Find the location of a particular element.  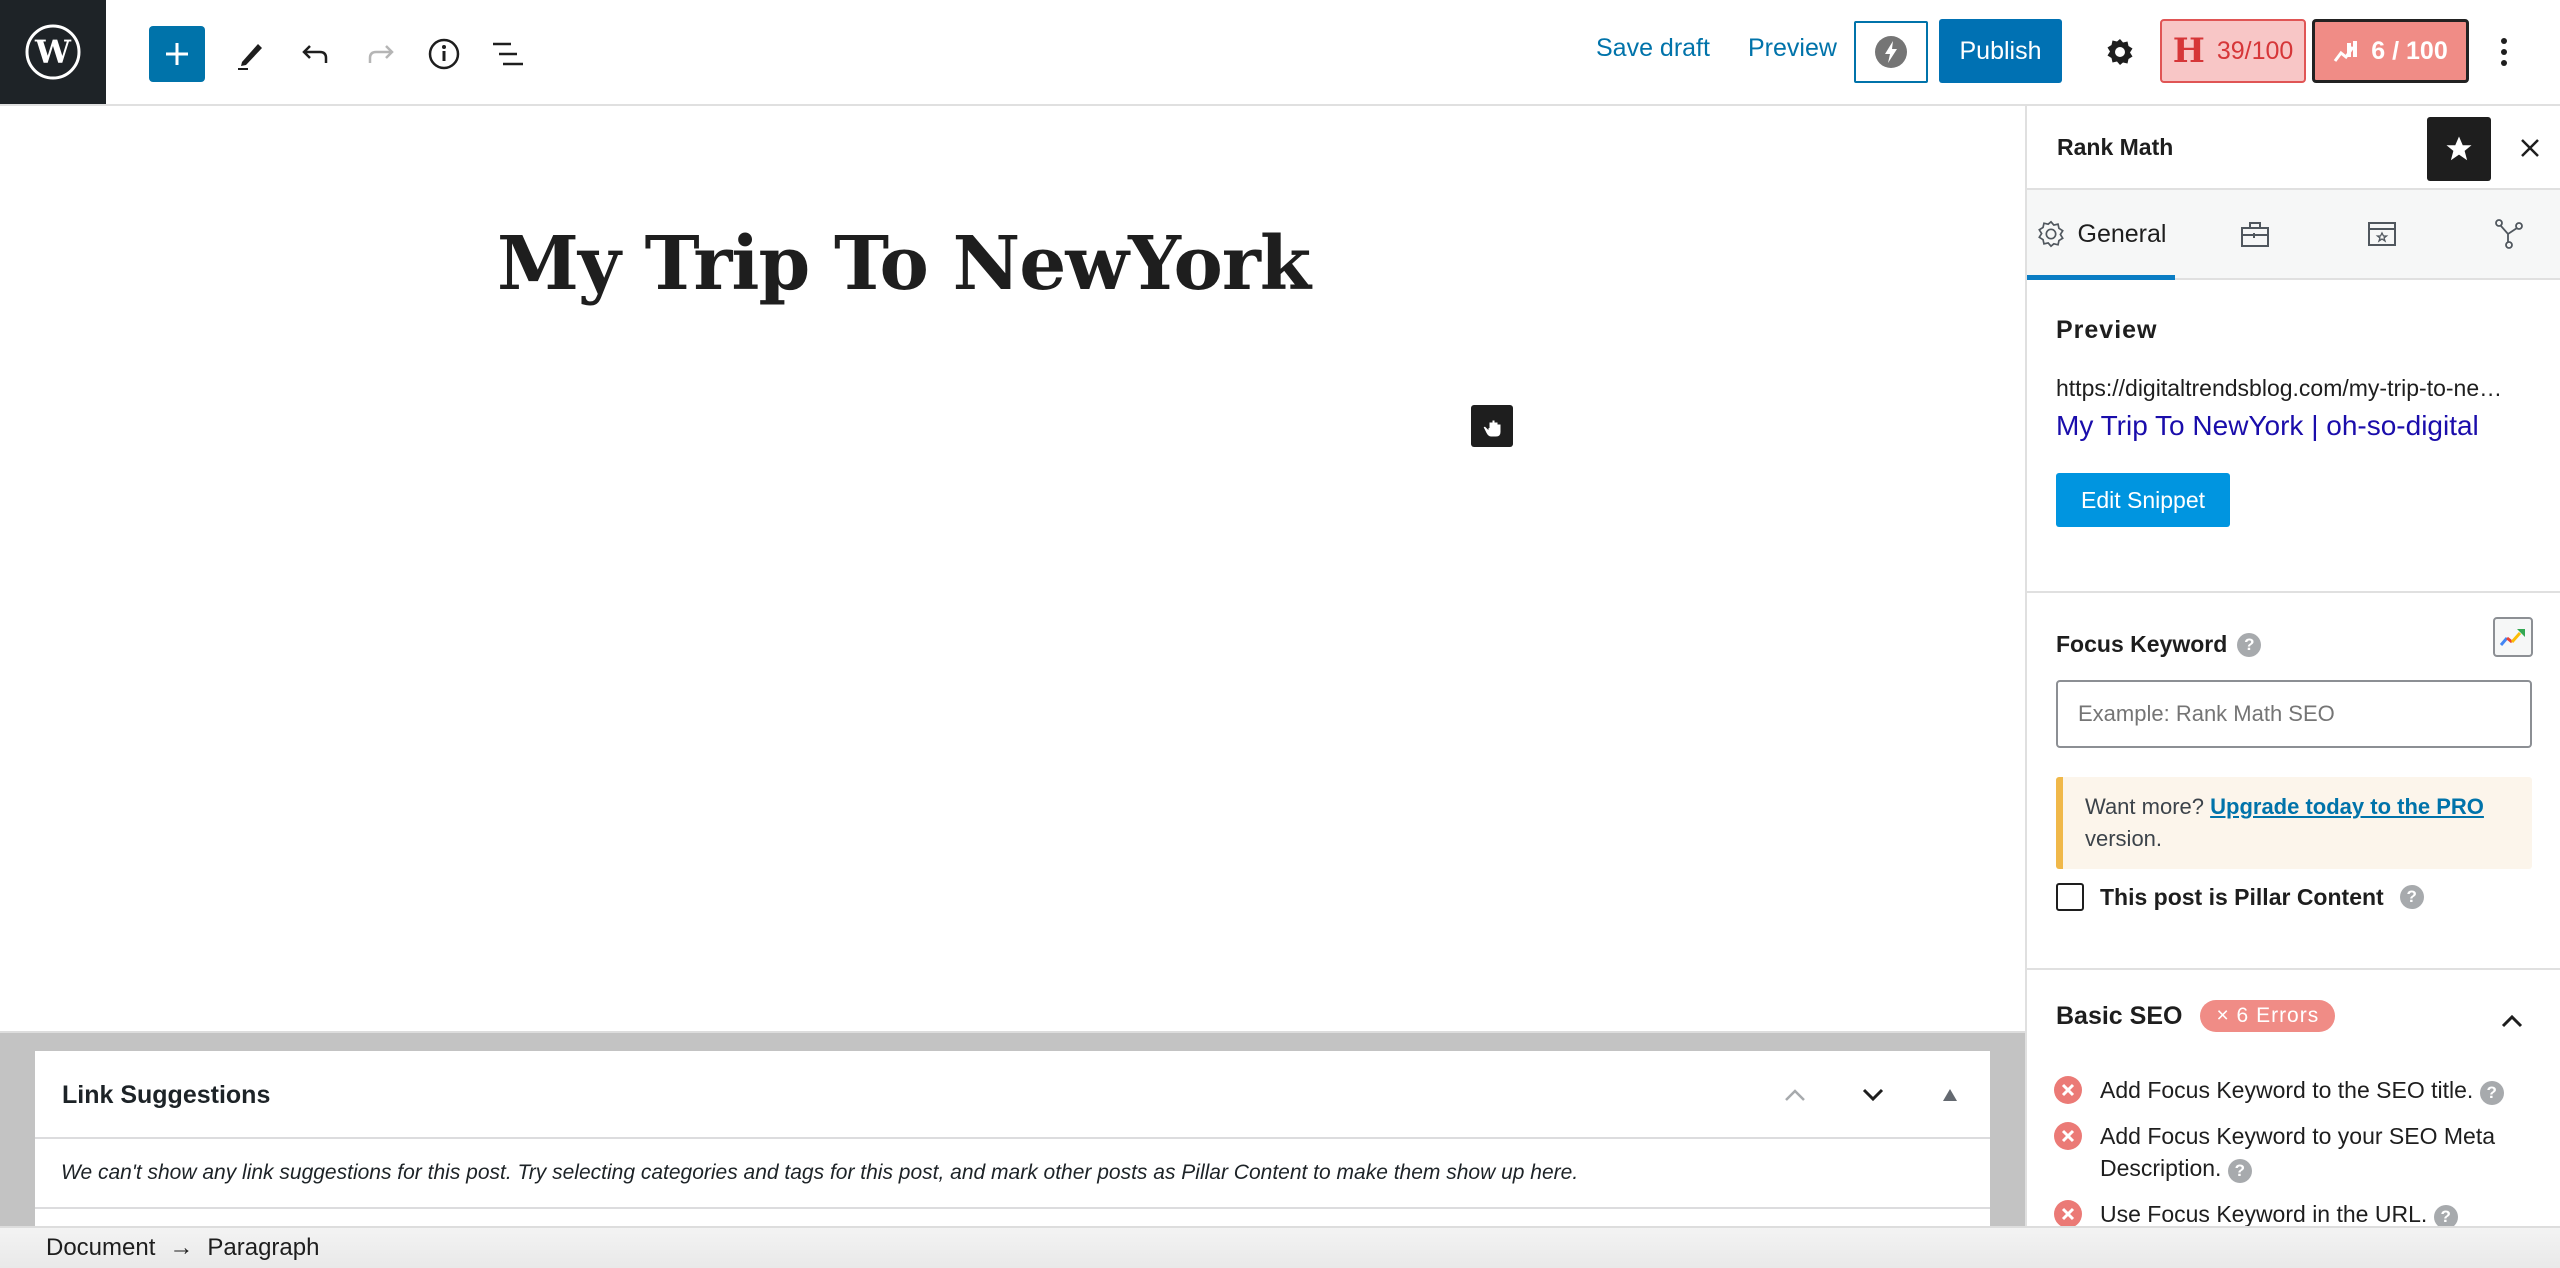

wordpress-logo: W is located at coordinates (53, 52).